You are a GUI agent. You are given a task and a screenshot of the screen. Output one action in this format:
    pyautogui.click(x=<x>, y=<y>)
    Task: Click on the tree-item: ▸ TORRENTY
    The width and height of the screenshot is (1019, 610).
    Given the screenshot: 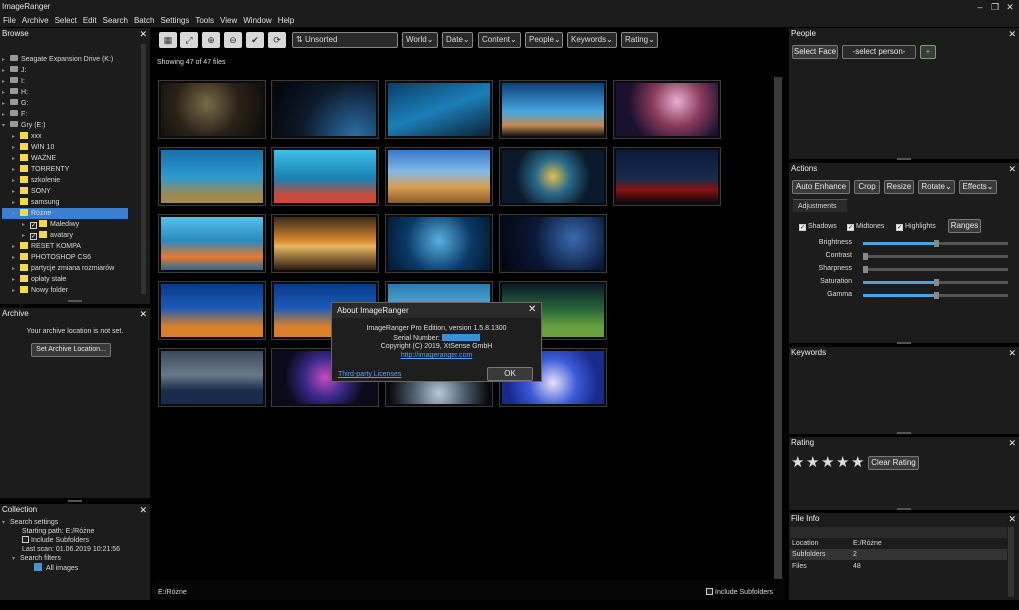 What is the action you would take?
    pyautogui.click(x=71, y=169)
    